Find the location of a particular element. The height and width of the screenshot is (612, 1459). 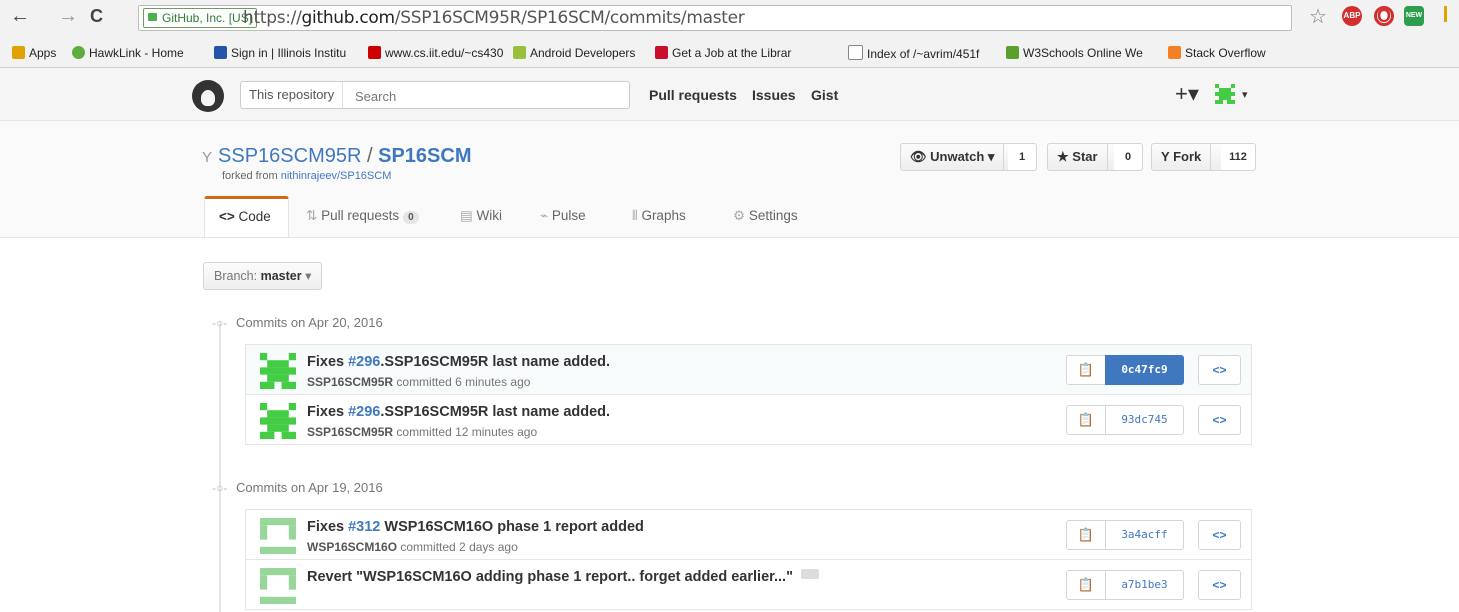

star-button: ★ Star is located at coordinates (1078, 157).